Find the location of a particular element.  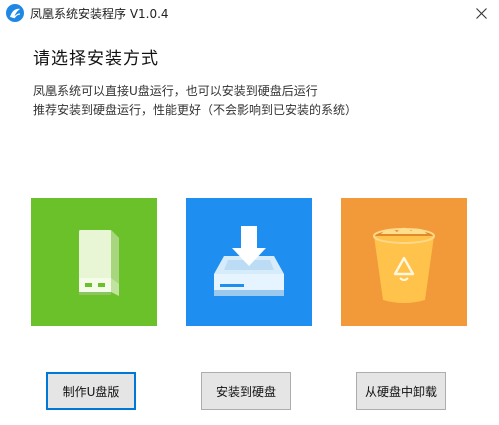

description-line-2: 推荐安装到硬盘运行，性能更好（不会影响到已安装的系统） is located at coordinates (195, 110).